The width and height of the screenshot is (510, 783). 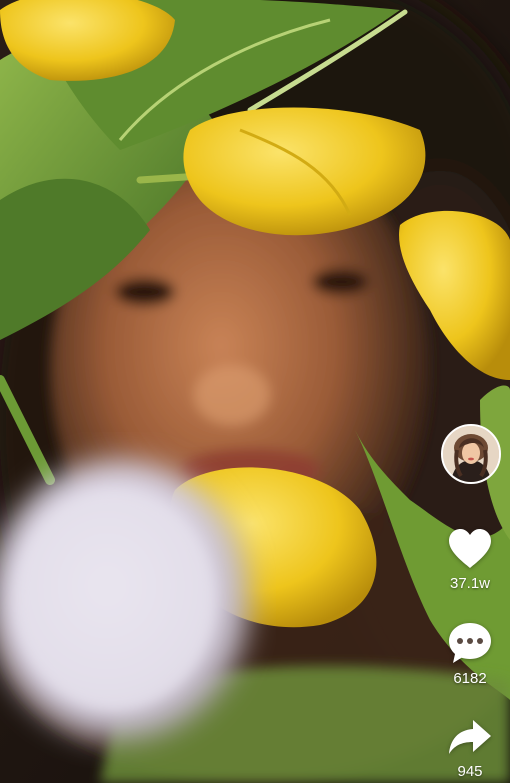 What do you see at coordinates (470, 737) in the screenshot?
I see `share-arrow-icon` at bounding box center [470, 737].